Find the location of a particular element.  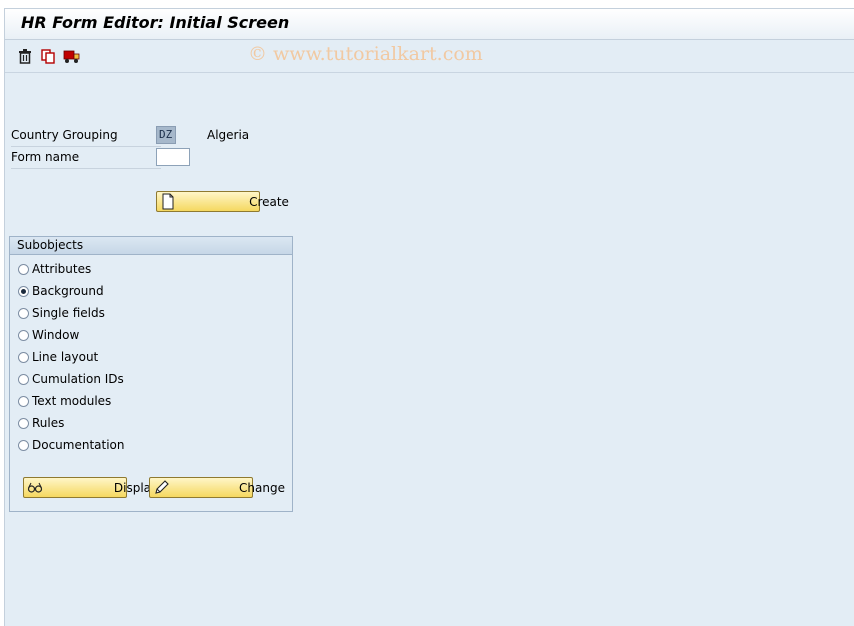

country-description: Algeria is located at coordinates (228, 135).